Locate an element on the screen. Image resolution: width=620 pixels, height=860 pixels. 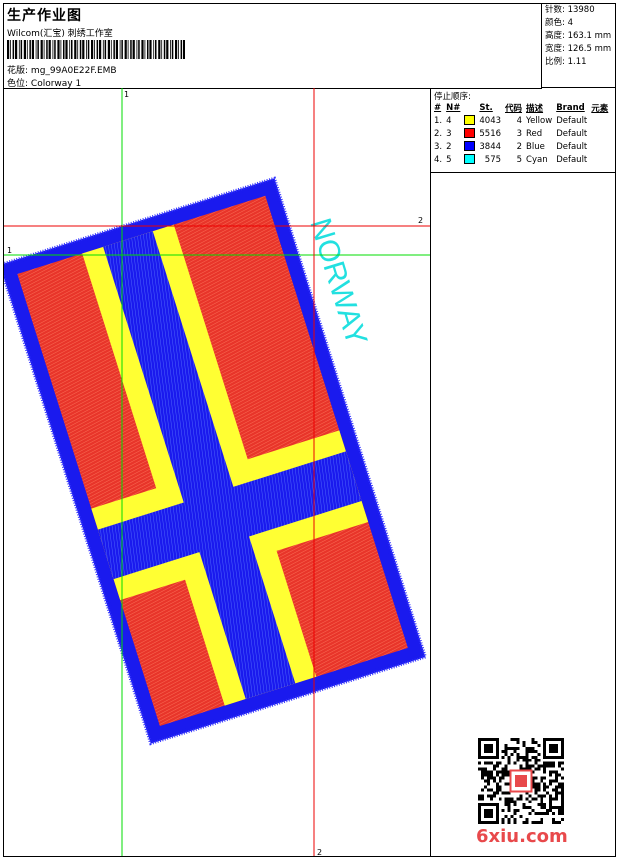
table-row: 2. 3 5516 3 Red Default is located at coordinates (521, 133).